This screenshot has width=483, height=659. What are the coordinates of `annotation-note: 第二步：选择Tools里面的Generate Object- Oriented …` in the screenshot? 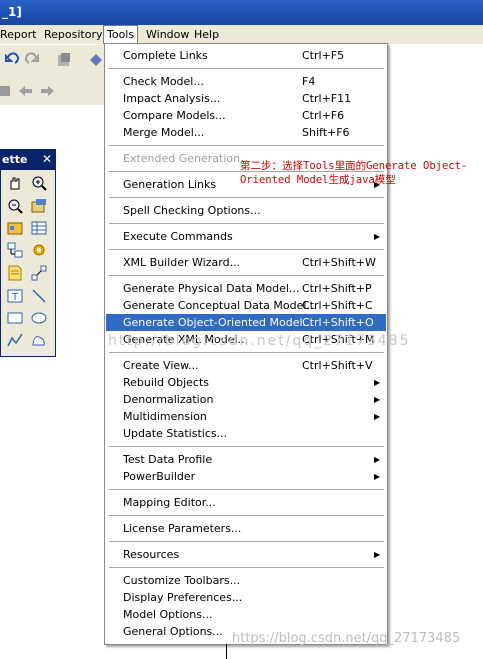 It's located at (353, 173).